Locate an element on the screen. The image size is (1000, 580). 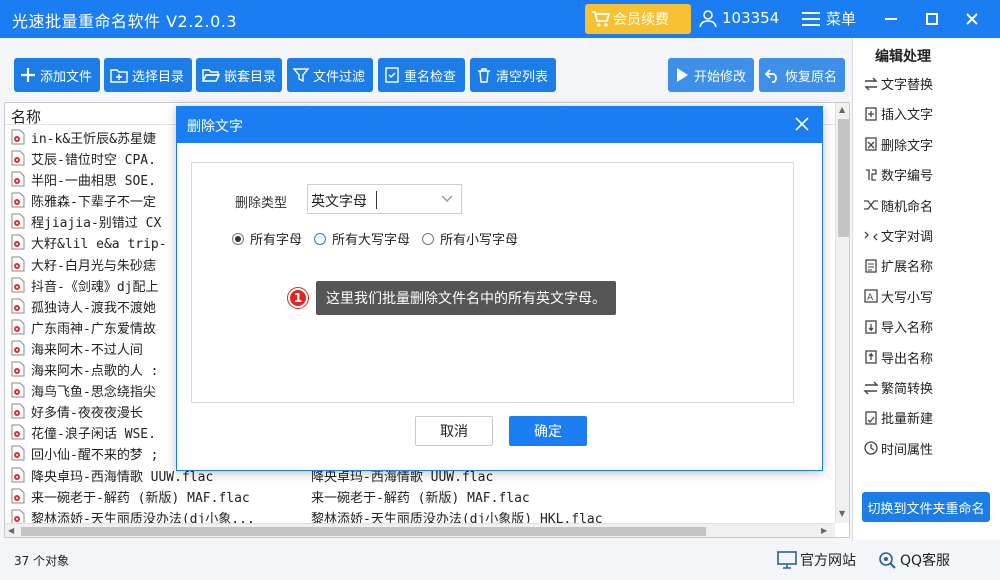
dialog-close-button is located at coordinates (802, 126).